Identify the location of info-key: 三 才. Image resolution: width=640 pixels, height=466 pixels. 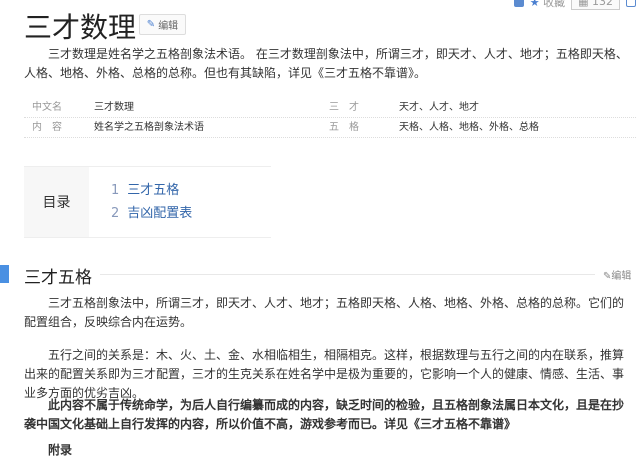
(344, 107).